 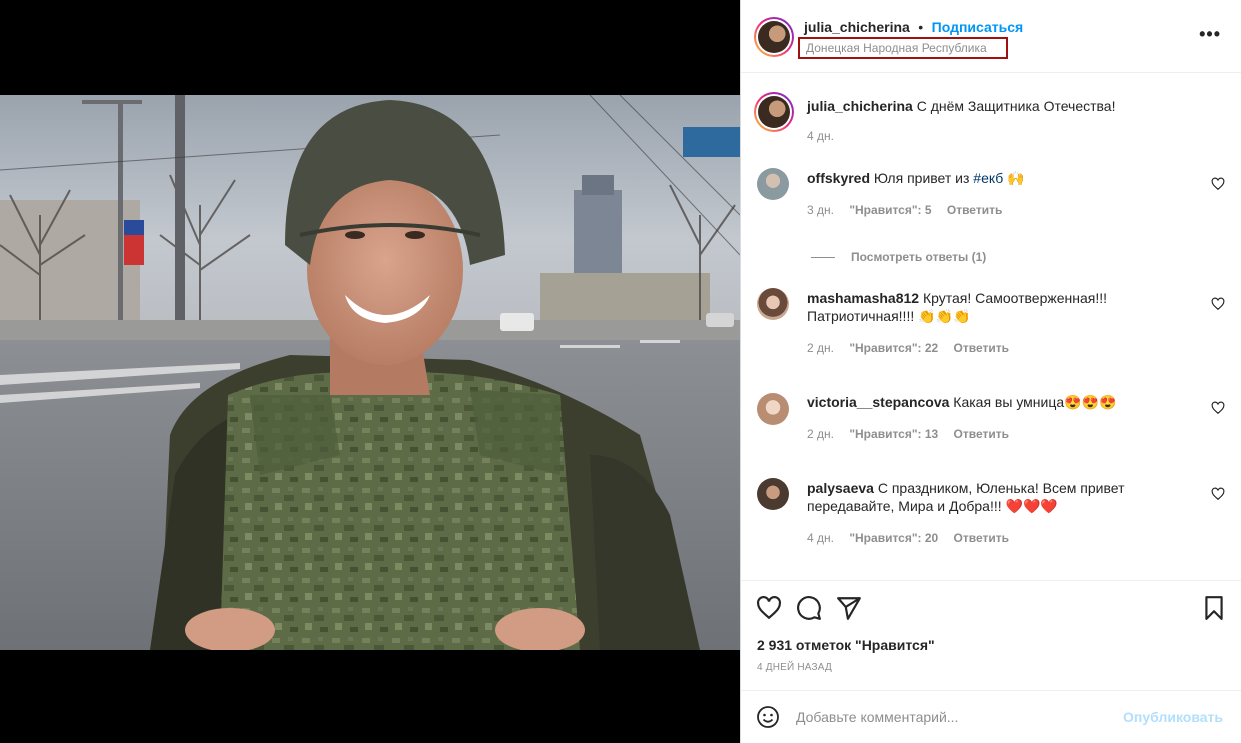 I want to click on comment-text-end: 🙌, so click(x=1014, y=178).